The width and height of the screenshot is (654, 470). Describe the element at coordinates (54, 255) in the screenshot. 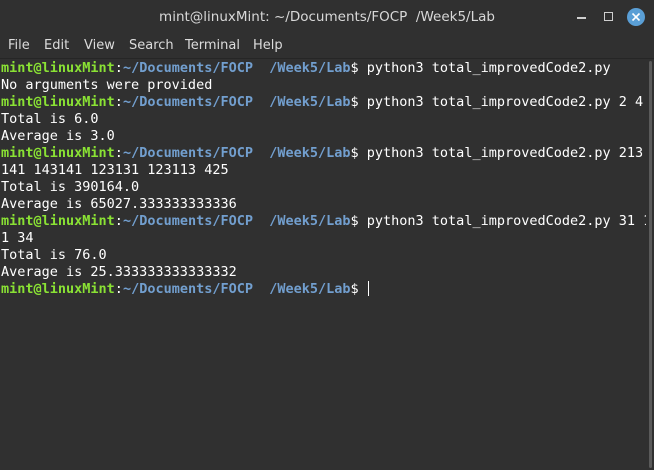

I see `output-line: Total is 76.0` at that location.